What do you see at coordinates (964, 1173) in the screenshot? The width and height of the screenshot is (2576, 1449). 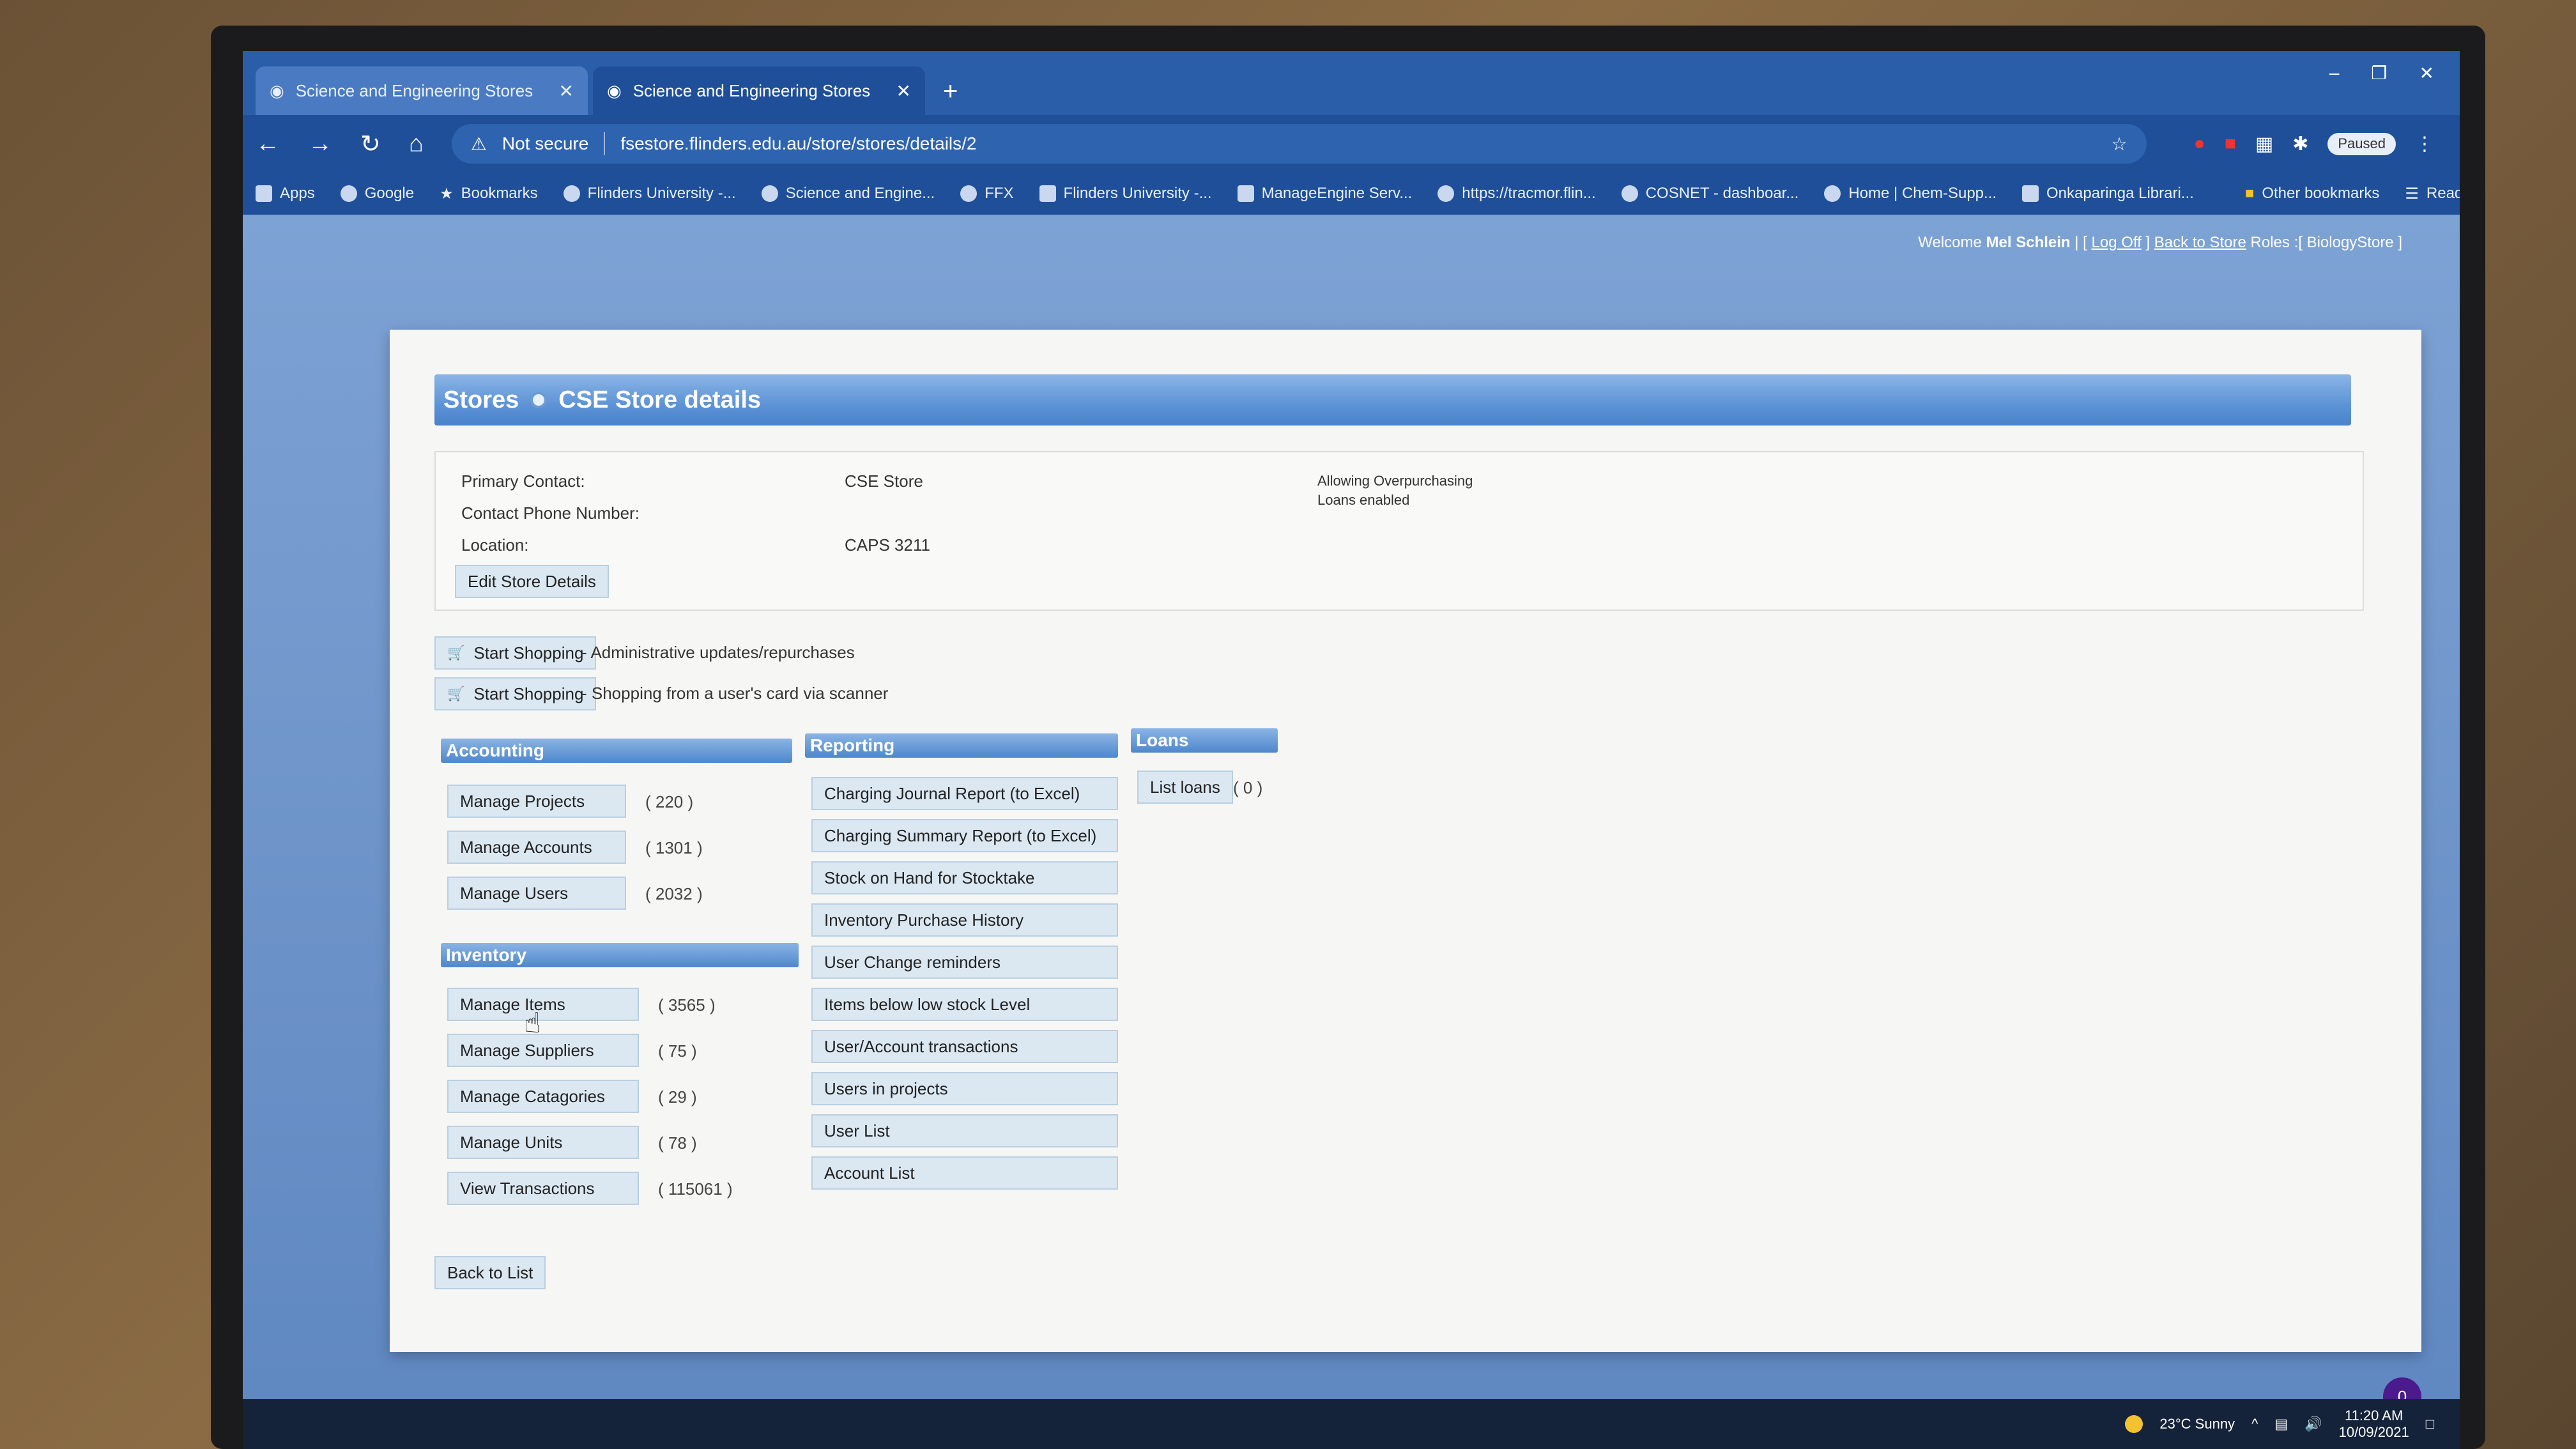 I see `account-list-button: Account List` at bounding box center [964, 1173].